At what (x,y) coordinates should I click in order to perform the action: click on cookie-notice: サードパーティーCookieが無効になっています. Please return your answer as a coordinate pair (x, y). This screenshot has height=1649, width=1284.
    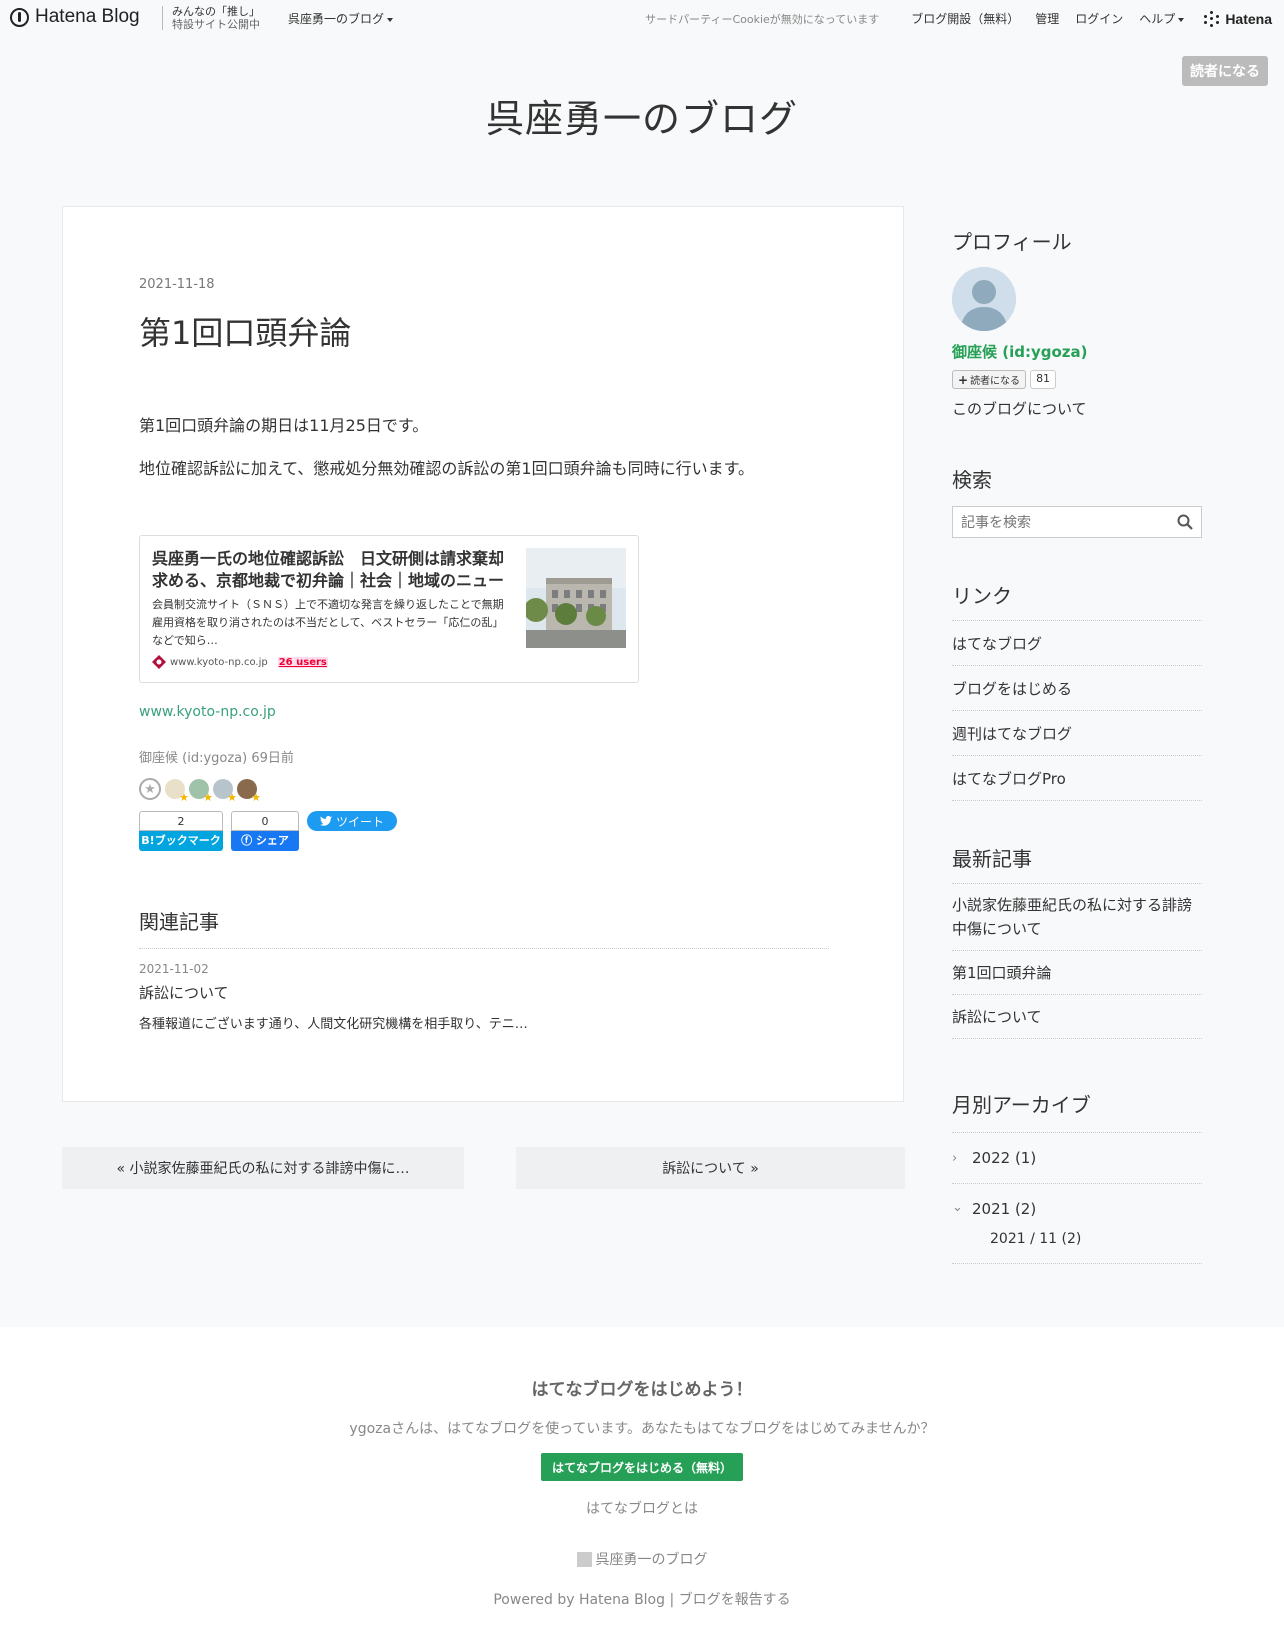
    Looking at the image, I should click on (762, 19).